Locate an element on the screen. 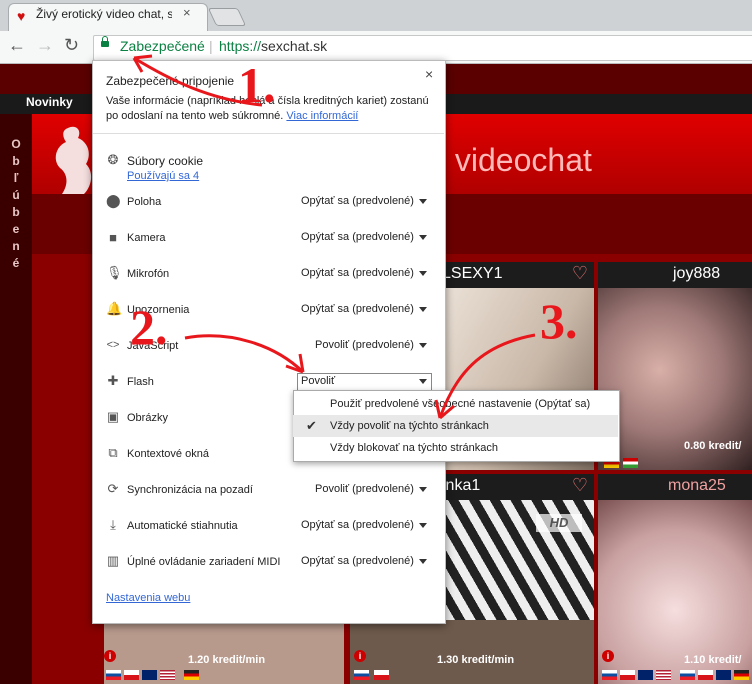 This screenshot has width=752, height=684. annotation-number-3: 3. is located at coordinates (559, 321).